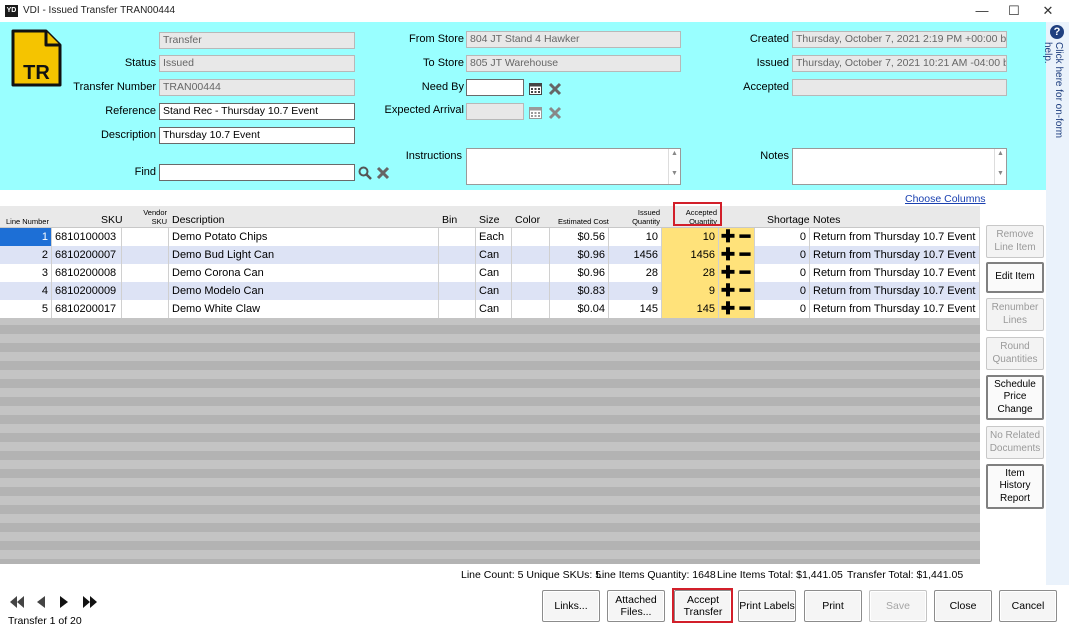 Image resolution: width=1069 pixels, height=629 pixels. Describe the element at coordinates (26, 309) in the screenshot. I see `cell-line: 5` at that location.